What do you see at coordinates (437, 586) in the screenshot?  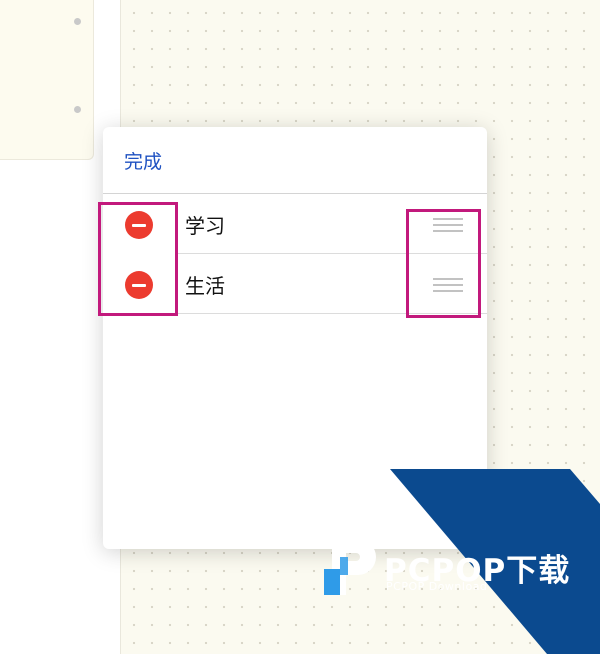 I see `watermark-subtitle: PCPOP Download` at bounding box center [437, 586].